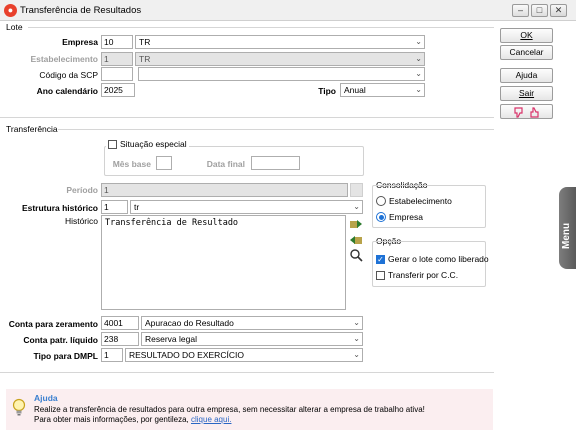  What do you see at coordinates (566, 235) in the screenshot?
I see `side-menu-label: Menu` at bounding box center [566, 235].